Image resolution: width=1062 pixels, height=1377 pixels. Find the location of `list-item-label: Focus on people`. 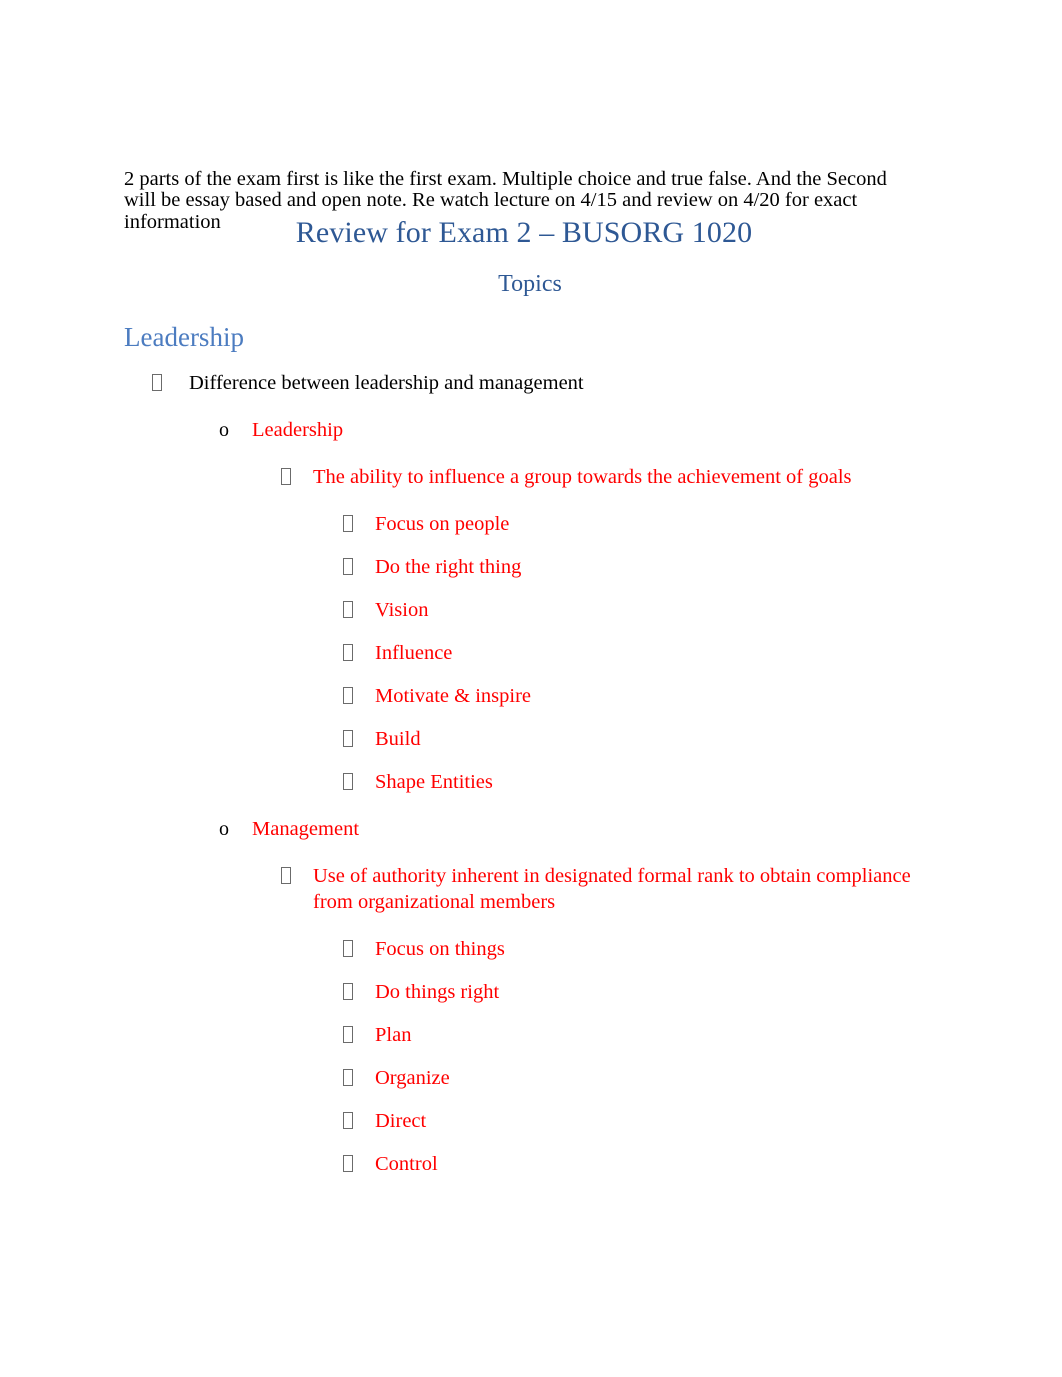

list-item-label: Focus on people is located at coordinates (442, 524).